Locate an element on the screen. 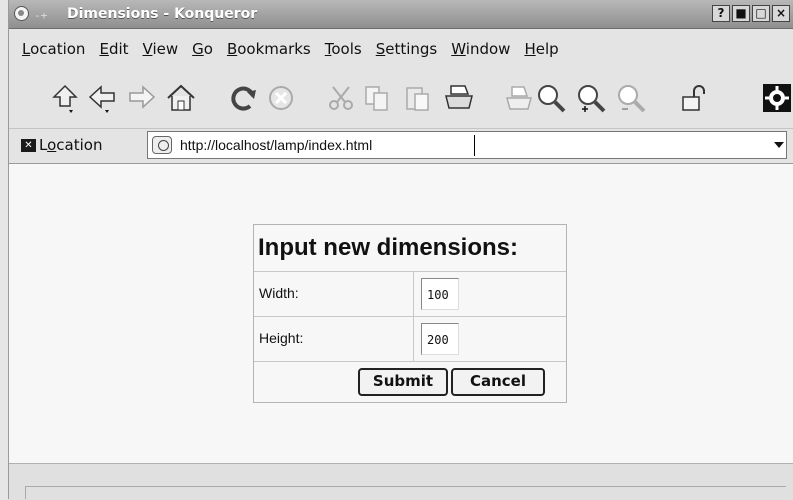 This screenshot has height=500, width=793. url-field: http://localhost/lamp/index.html is located at coordinates (467, 145).